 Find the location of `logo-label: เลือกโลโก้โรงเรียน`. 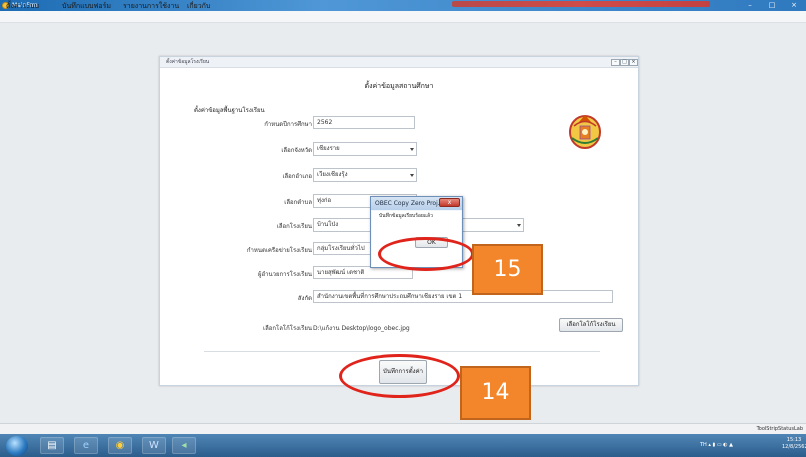

logo-label: เลือกโลโก้โรงเรียน is located at coordinates (287, 328).